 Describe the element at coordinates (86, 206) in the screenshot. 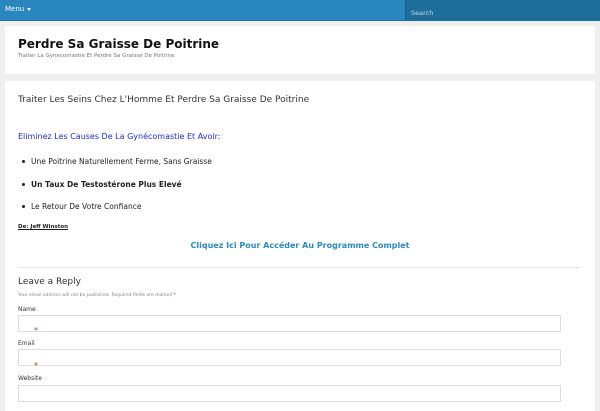

I see `benefit-text: Le Retour De Votre Confiance` at that location.